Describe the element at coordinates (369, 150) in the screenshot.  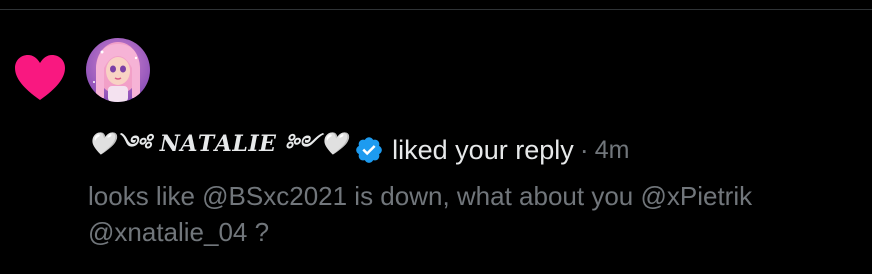
I see `verified-badge-icon` at that location.